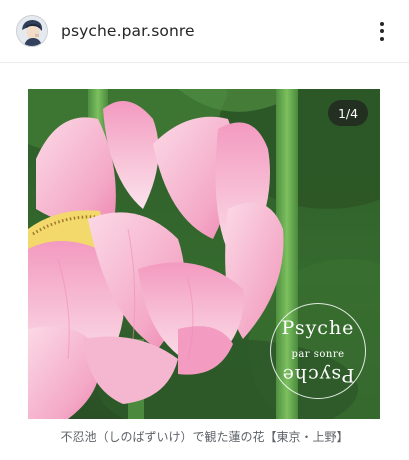 This screenshot has width=409, height=460. Describe the element at coordinates (318, 354) in the screenshot. I see `watermark-middle: par sonre` at that location.